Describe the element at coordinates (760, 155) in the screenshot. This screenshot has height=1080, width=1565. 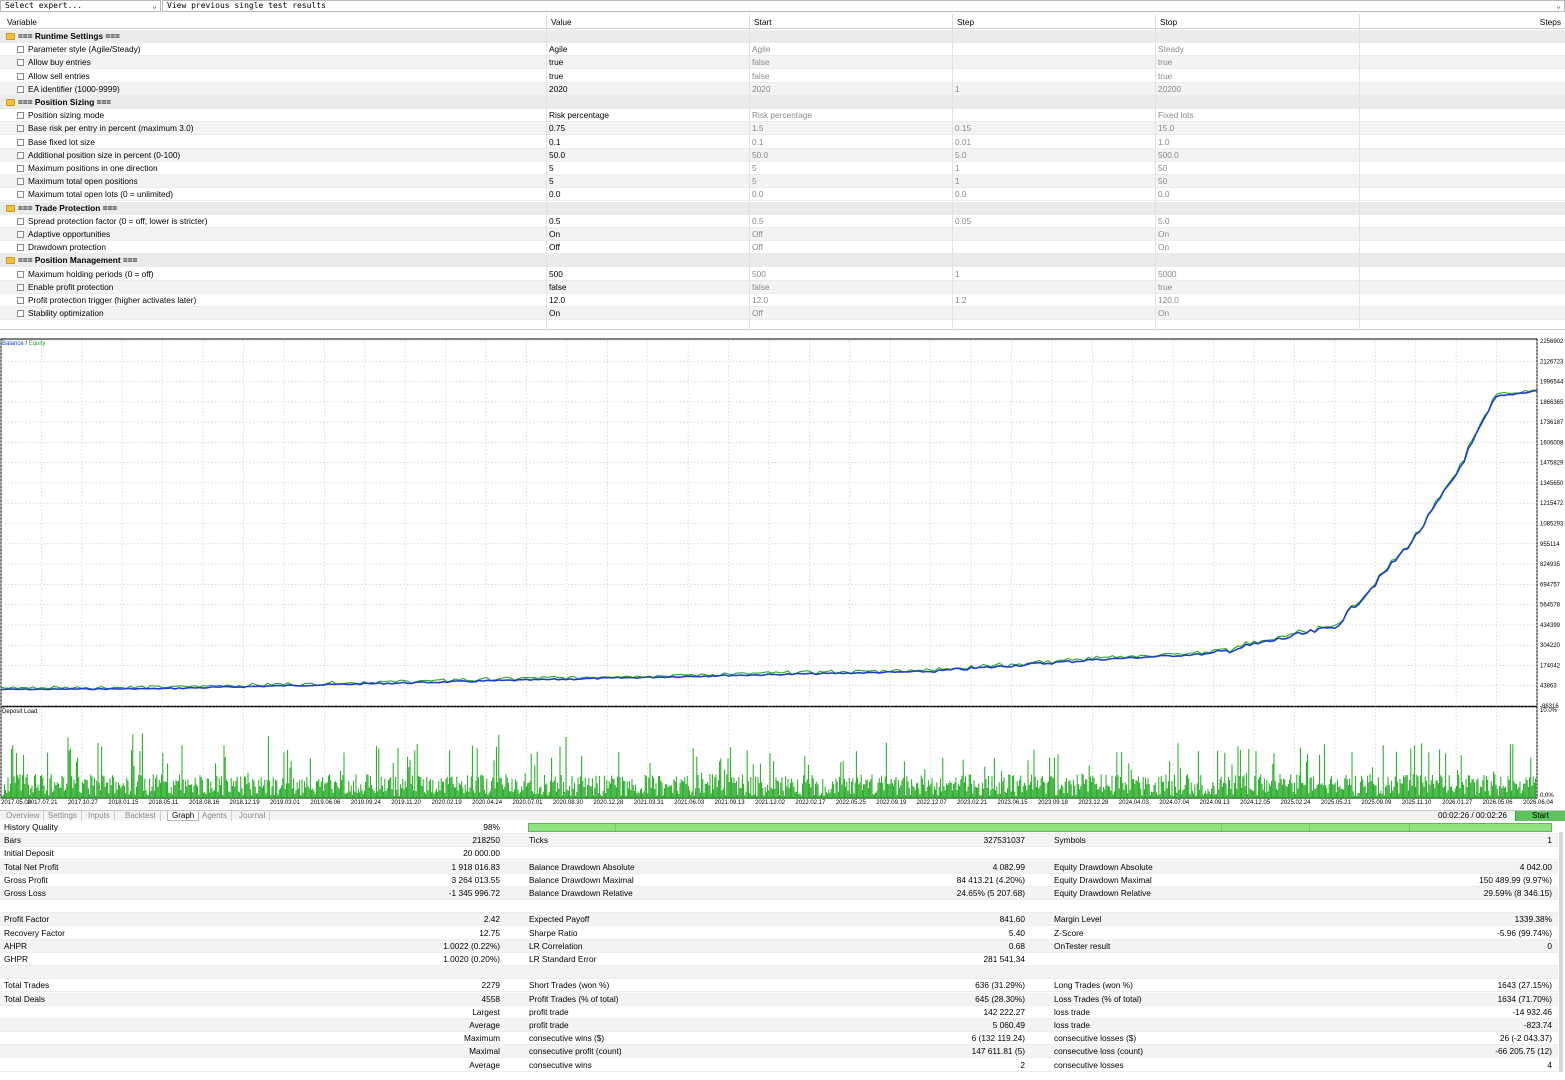
I see `input-start: 50.0` at that location.